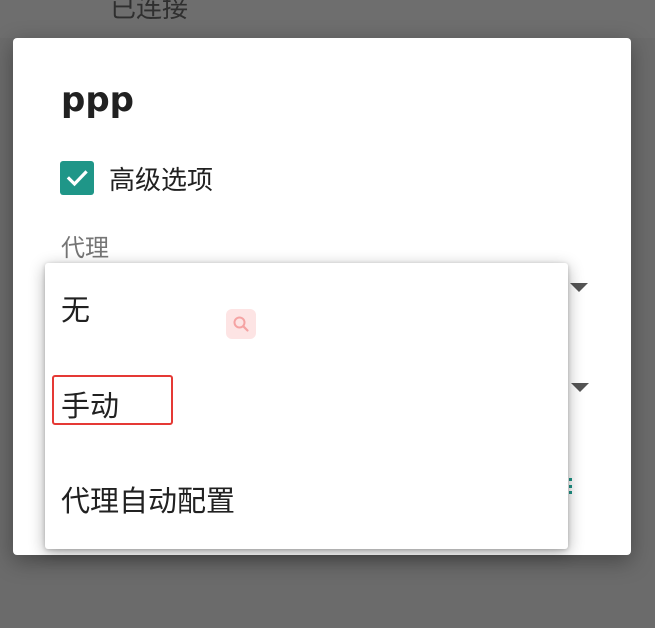 The height and width of the screenshot is (628, 655). Describe the element at coordinates (112, 400) in the screenshot. I see `highlight-box` at that location.